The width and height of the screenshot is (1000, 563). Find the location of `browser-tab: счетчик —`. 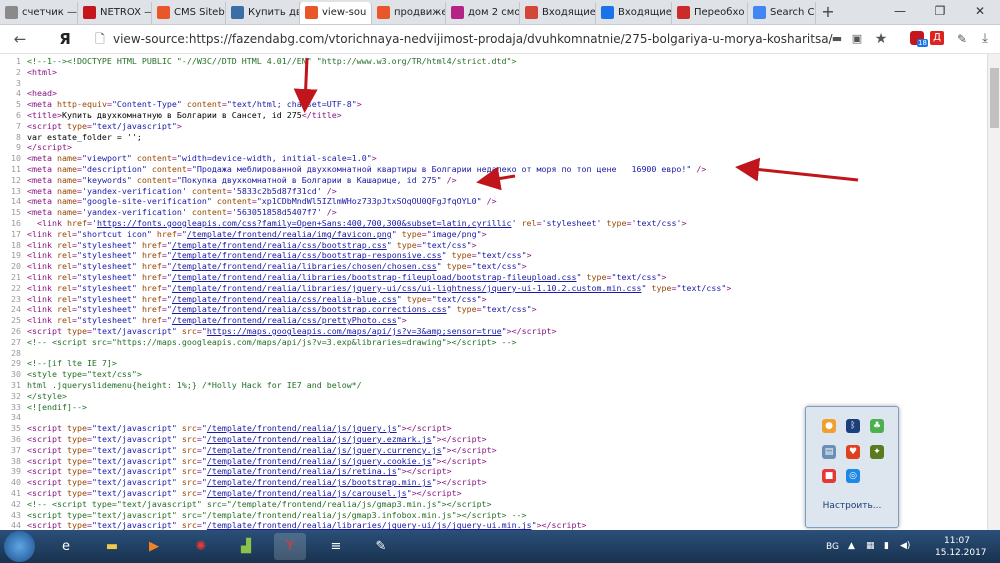

browser-tab: счетчик — is located at coordinates (39, 13).